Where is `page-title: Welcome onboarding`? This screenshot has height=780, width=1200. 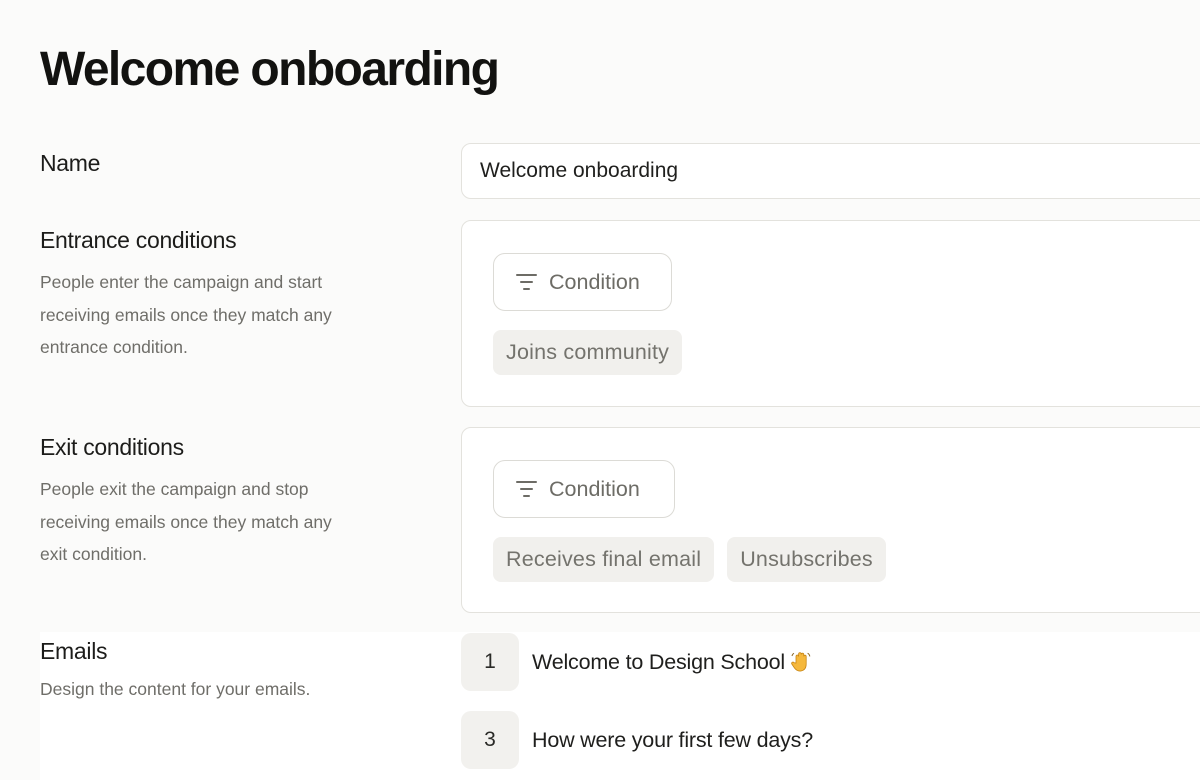 page-title: Welcome onboarding is located at coordinates (270, 69).